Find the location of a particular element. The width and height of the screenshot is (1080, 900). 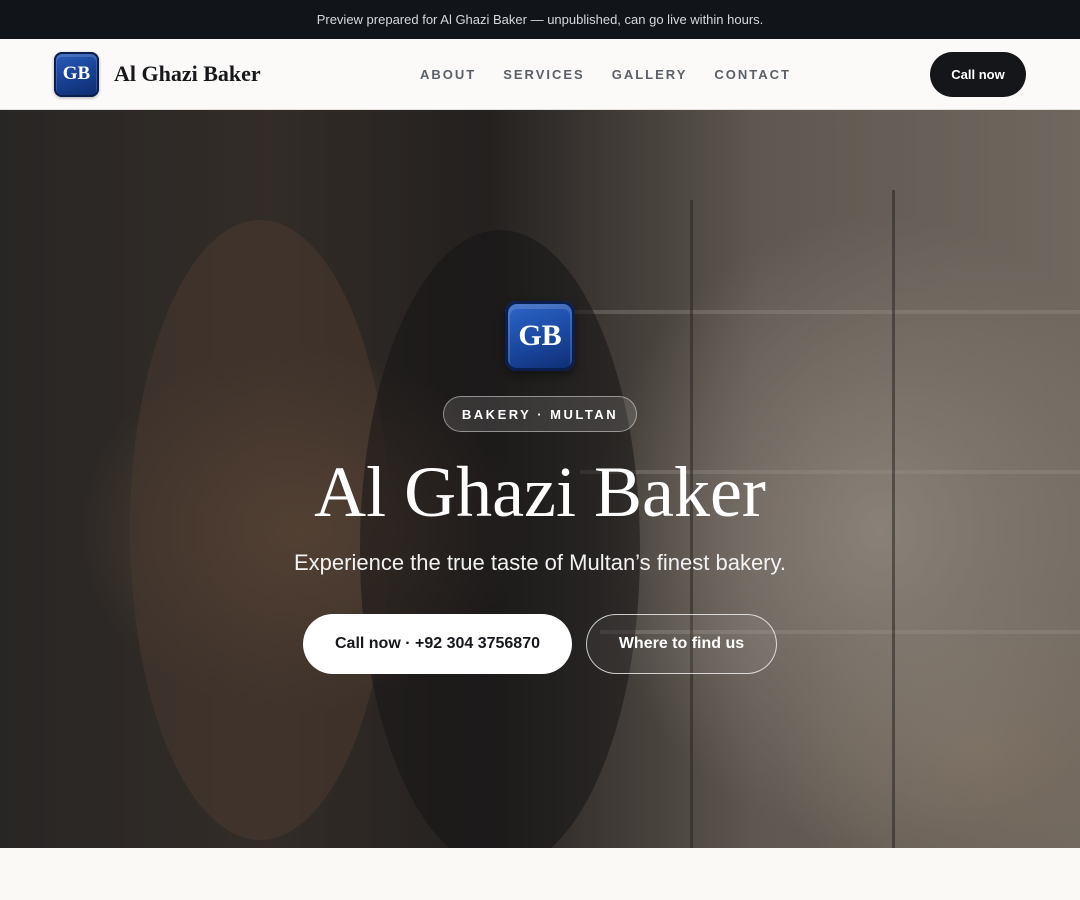

nav-link-services: SERVICES is located at coordinates (544, 74).